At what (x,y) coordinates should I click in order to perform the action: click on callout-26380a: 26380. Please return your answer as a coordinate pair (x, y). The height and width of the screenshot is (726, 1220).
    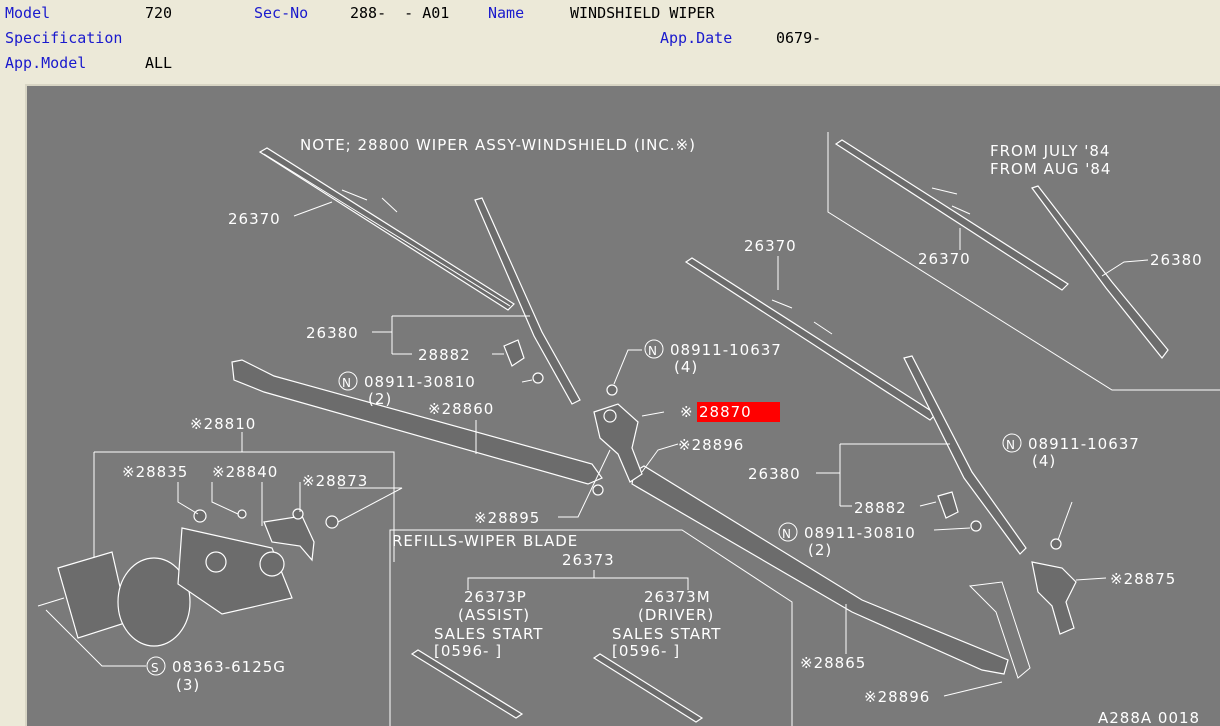
    Looking at the image, I should click on (332, 333).